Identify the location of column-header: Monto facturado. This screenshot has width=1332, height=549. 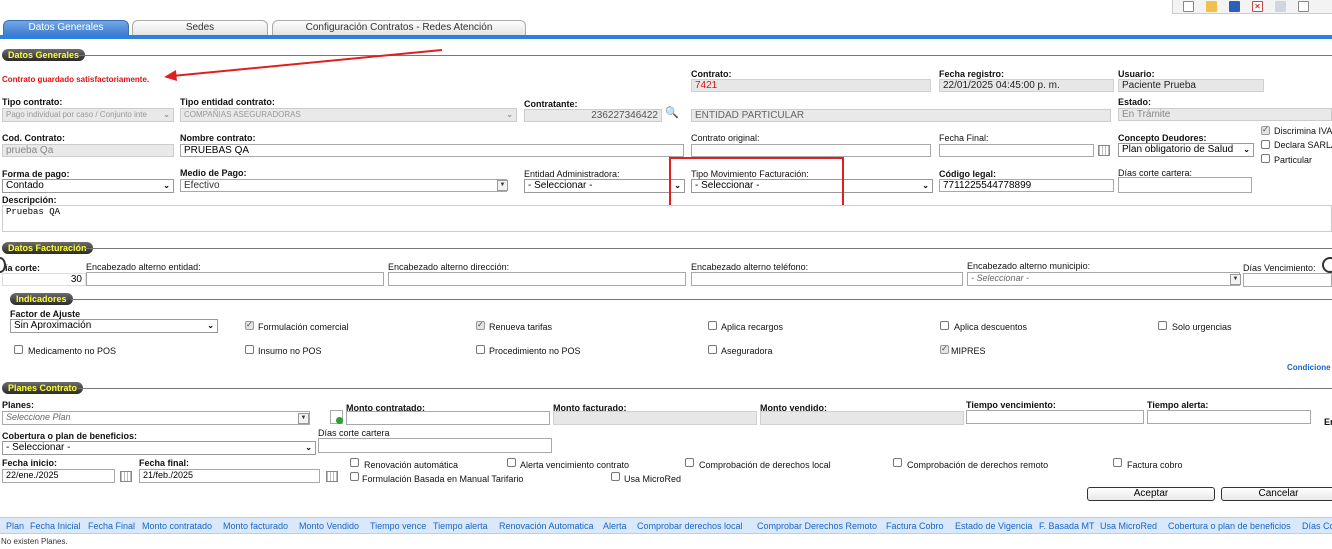
(255, 526).